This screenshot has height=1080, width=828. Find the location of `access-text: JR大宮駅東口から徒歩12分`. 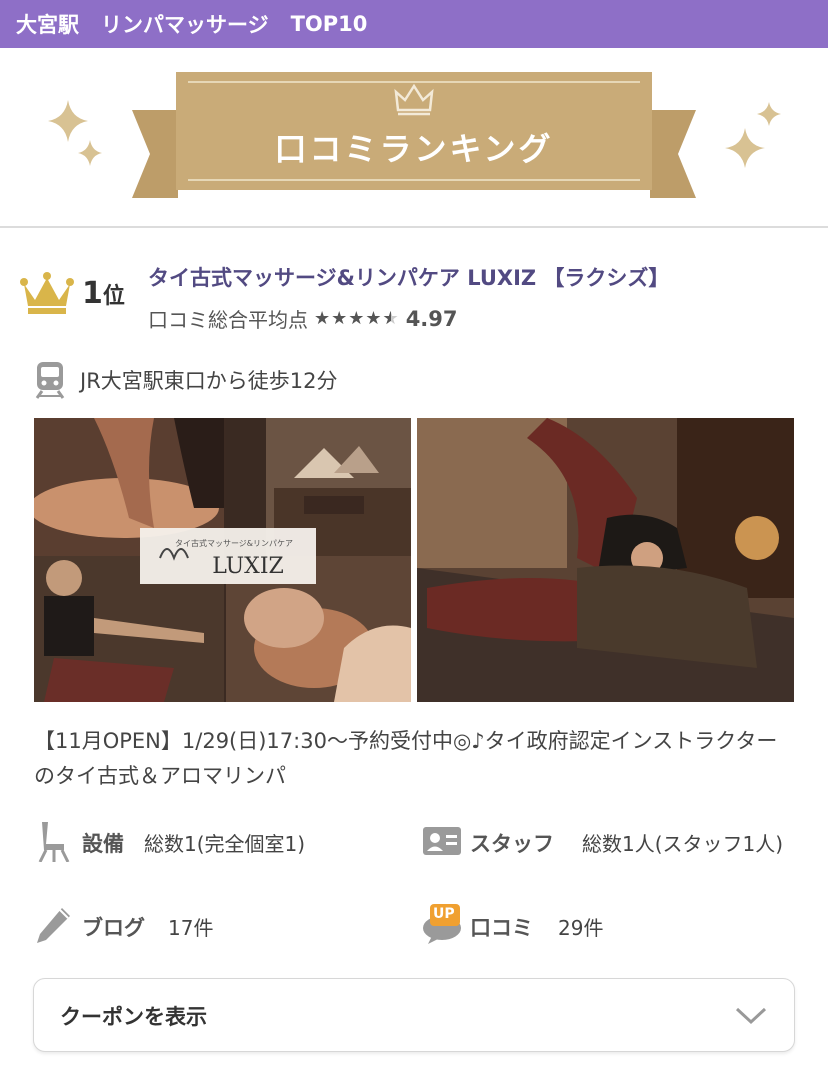

access-text: JR大宮駅東口から徒歩12分 is located at coordinates (209, 381).